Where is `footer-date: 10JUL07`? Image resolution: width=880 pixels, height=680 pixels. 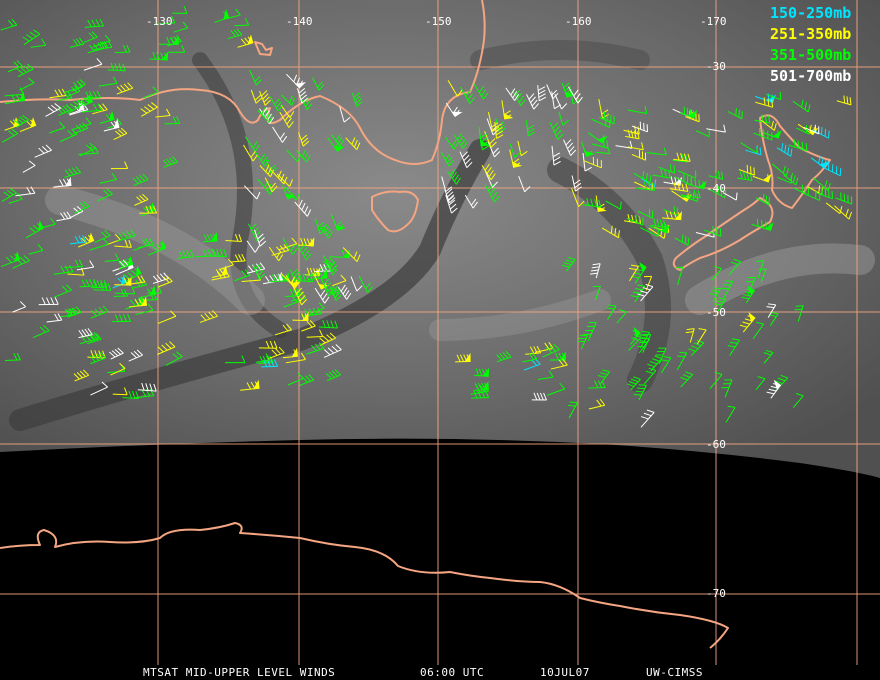 footer-date: 10JUL07 is located at coordinates (565, 672).